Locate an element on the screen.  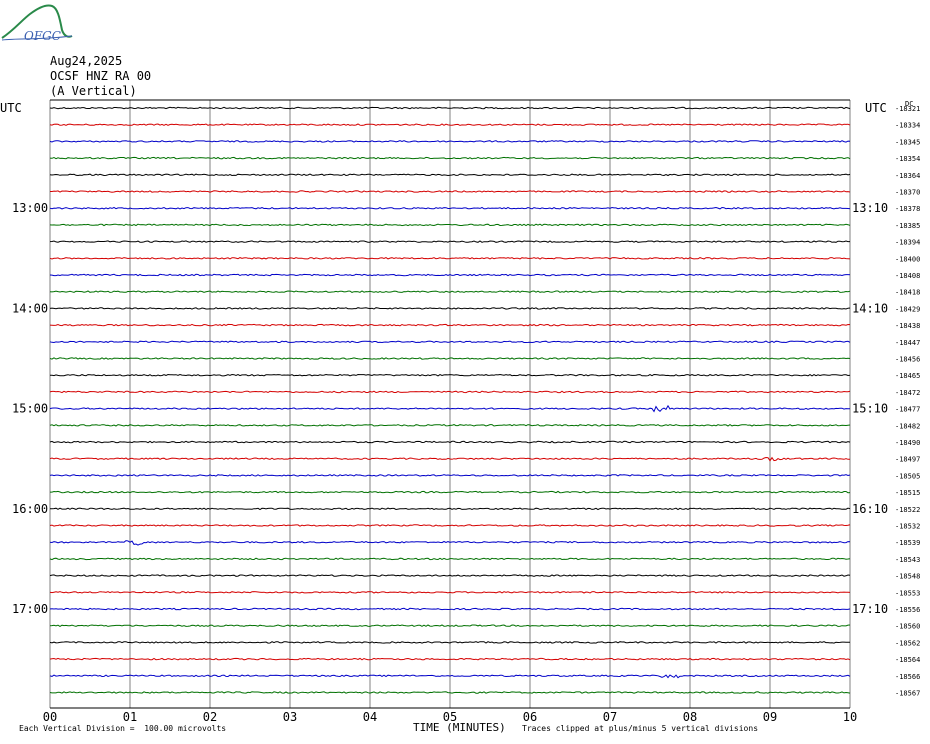
left-hour-label: 17:00 is located at coordinates (30, 609).